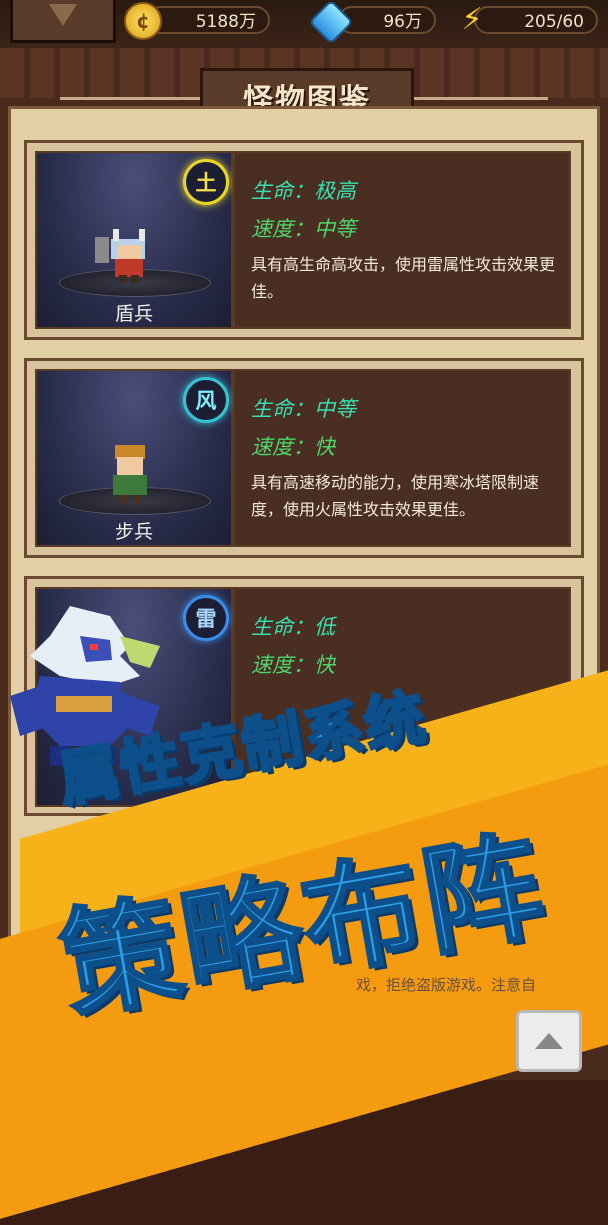  I want to click on gold-counter: 5188万, so click(208, 20).